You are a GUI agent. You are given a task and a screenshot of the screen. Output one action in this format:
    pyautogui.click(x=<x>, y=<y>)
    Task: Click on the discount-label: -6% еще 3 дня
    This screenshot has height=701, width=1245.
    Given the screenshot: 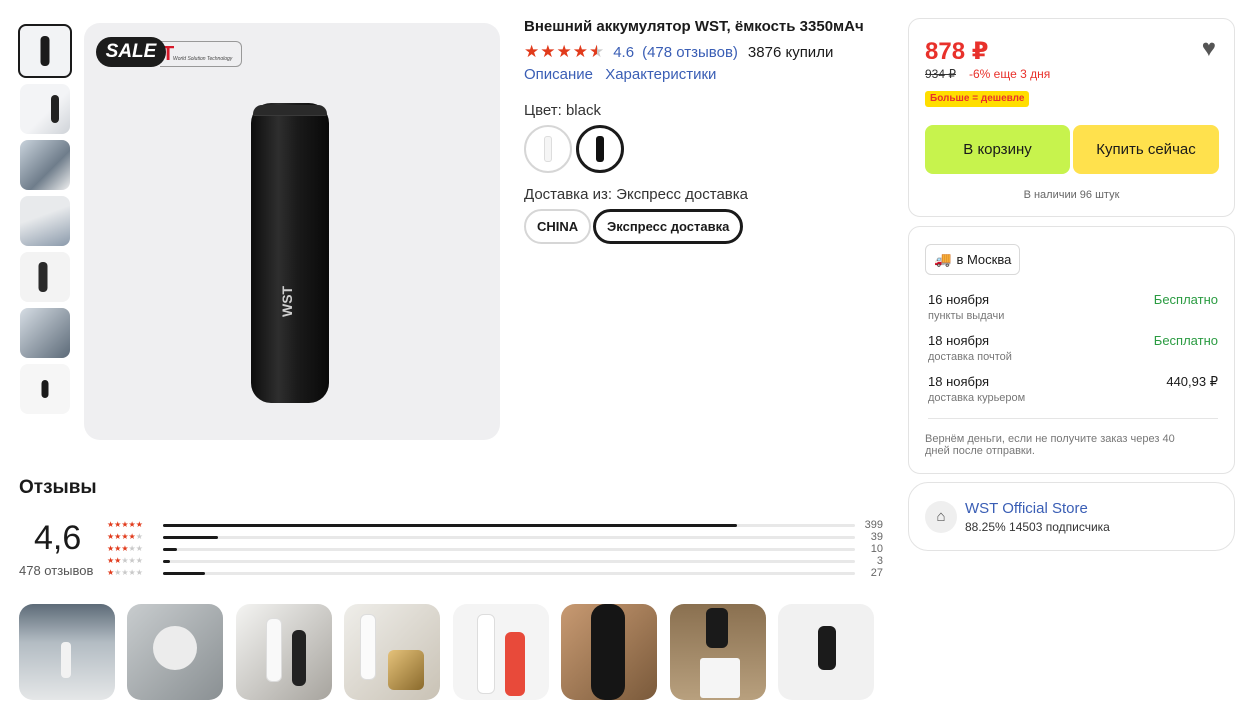 What is the action you would take?
    pyautogui.click(x=1010, y=74)
    